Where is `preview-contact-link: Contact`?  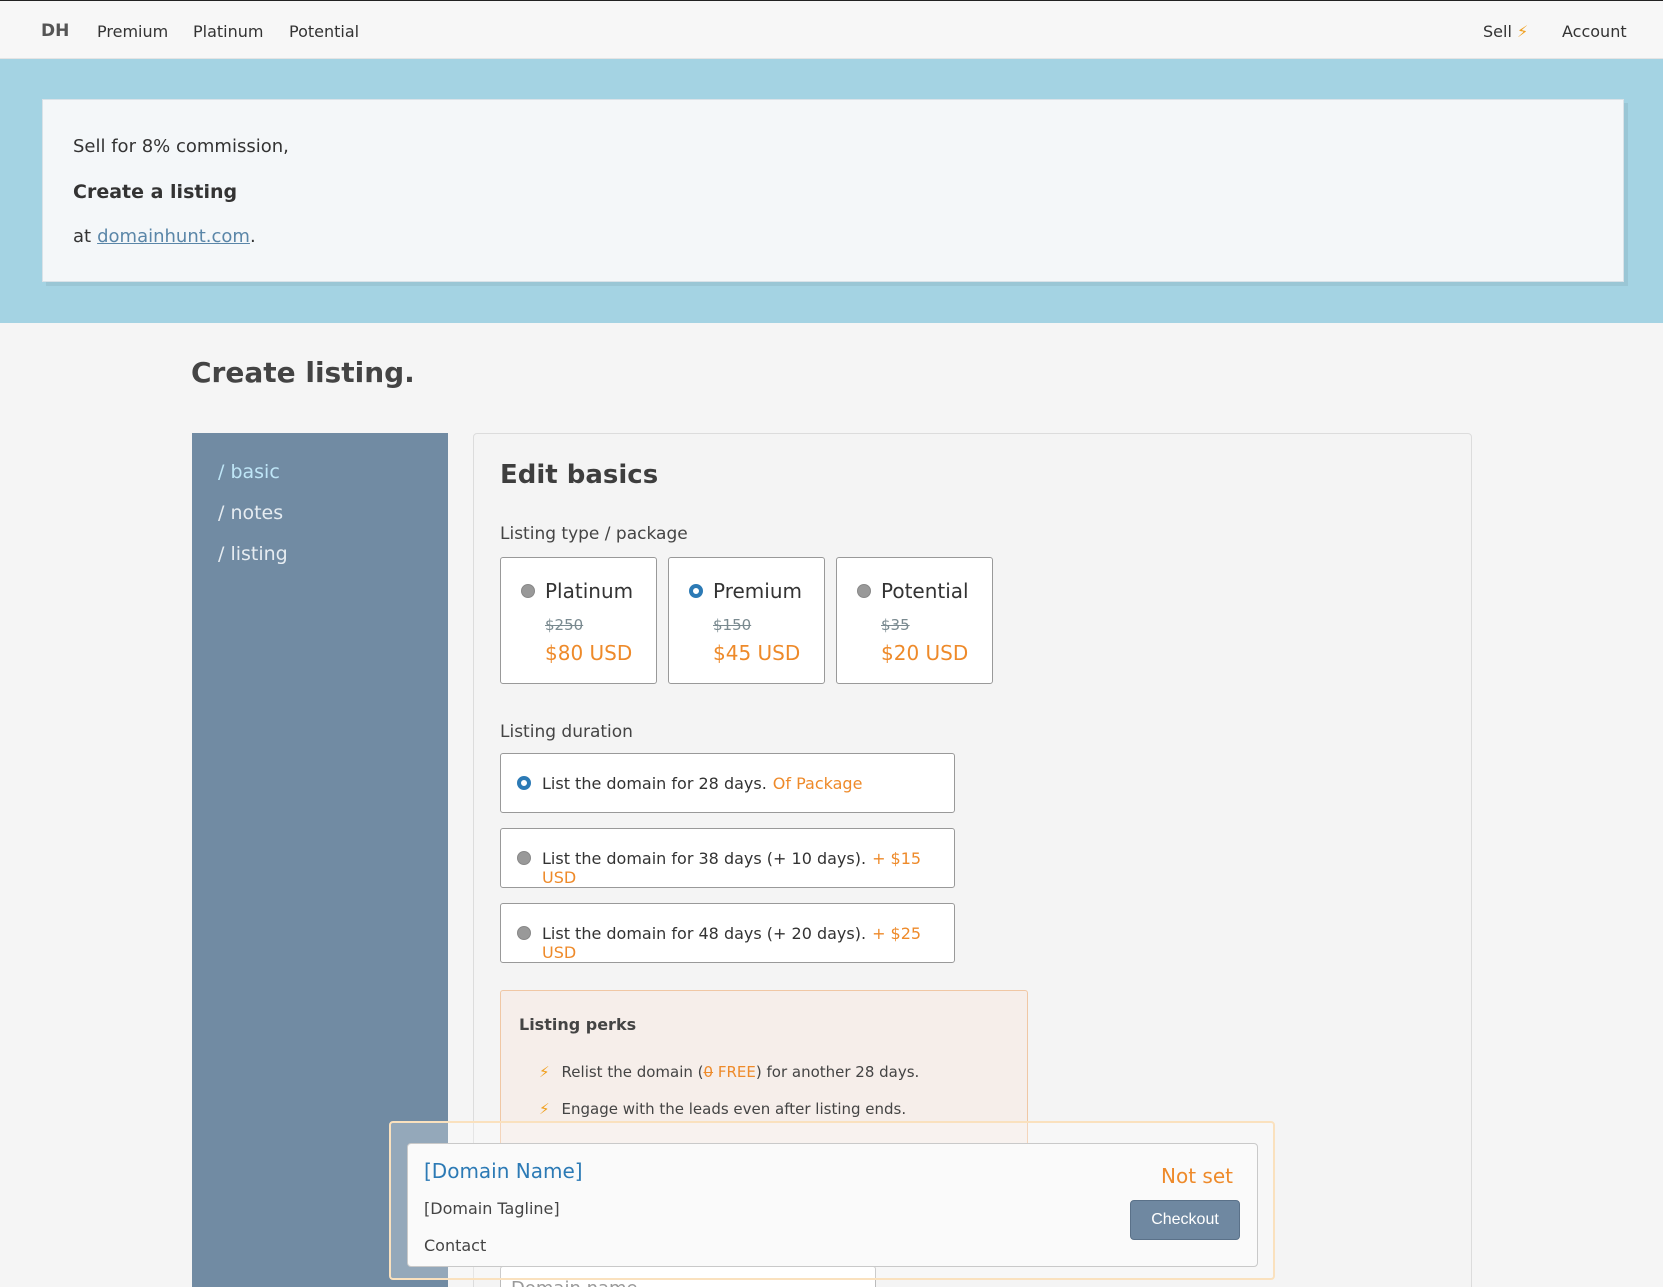 preview-contact-link: Contact is located at coordinates (455, 1245).